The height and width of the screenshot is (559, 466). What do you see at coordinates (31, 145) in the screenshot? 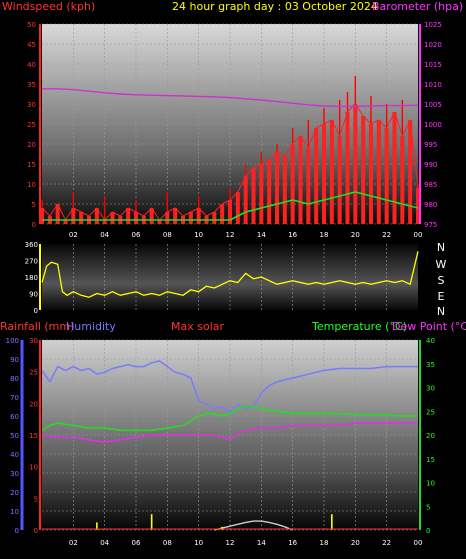
I see `wind-tick-label: 20` at bounding box center [31, 145].